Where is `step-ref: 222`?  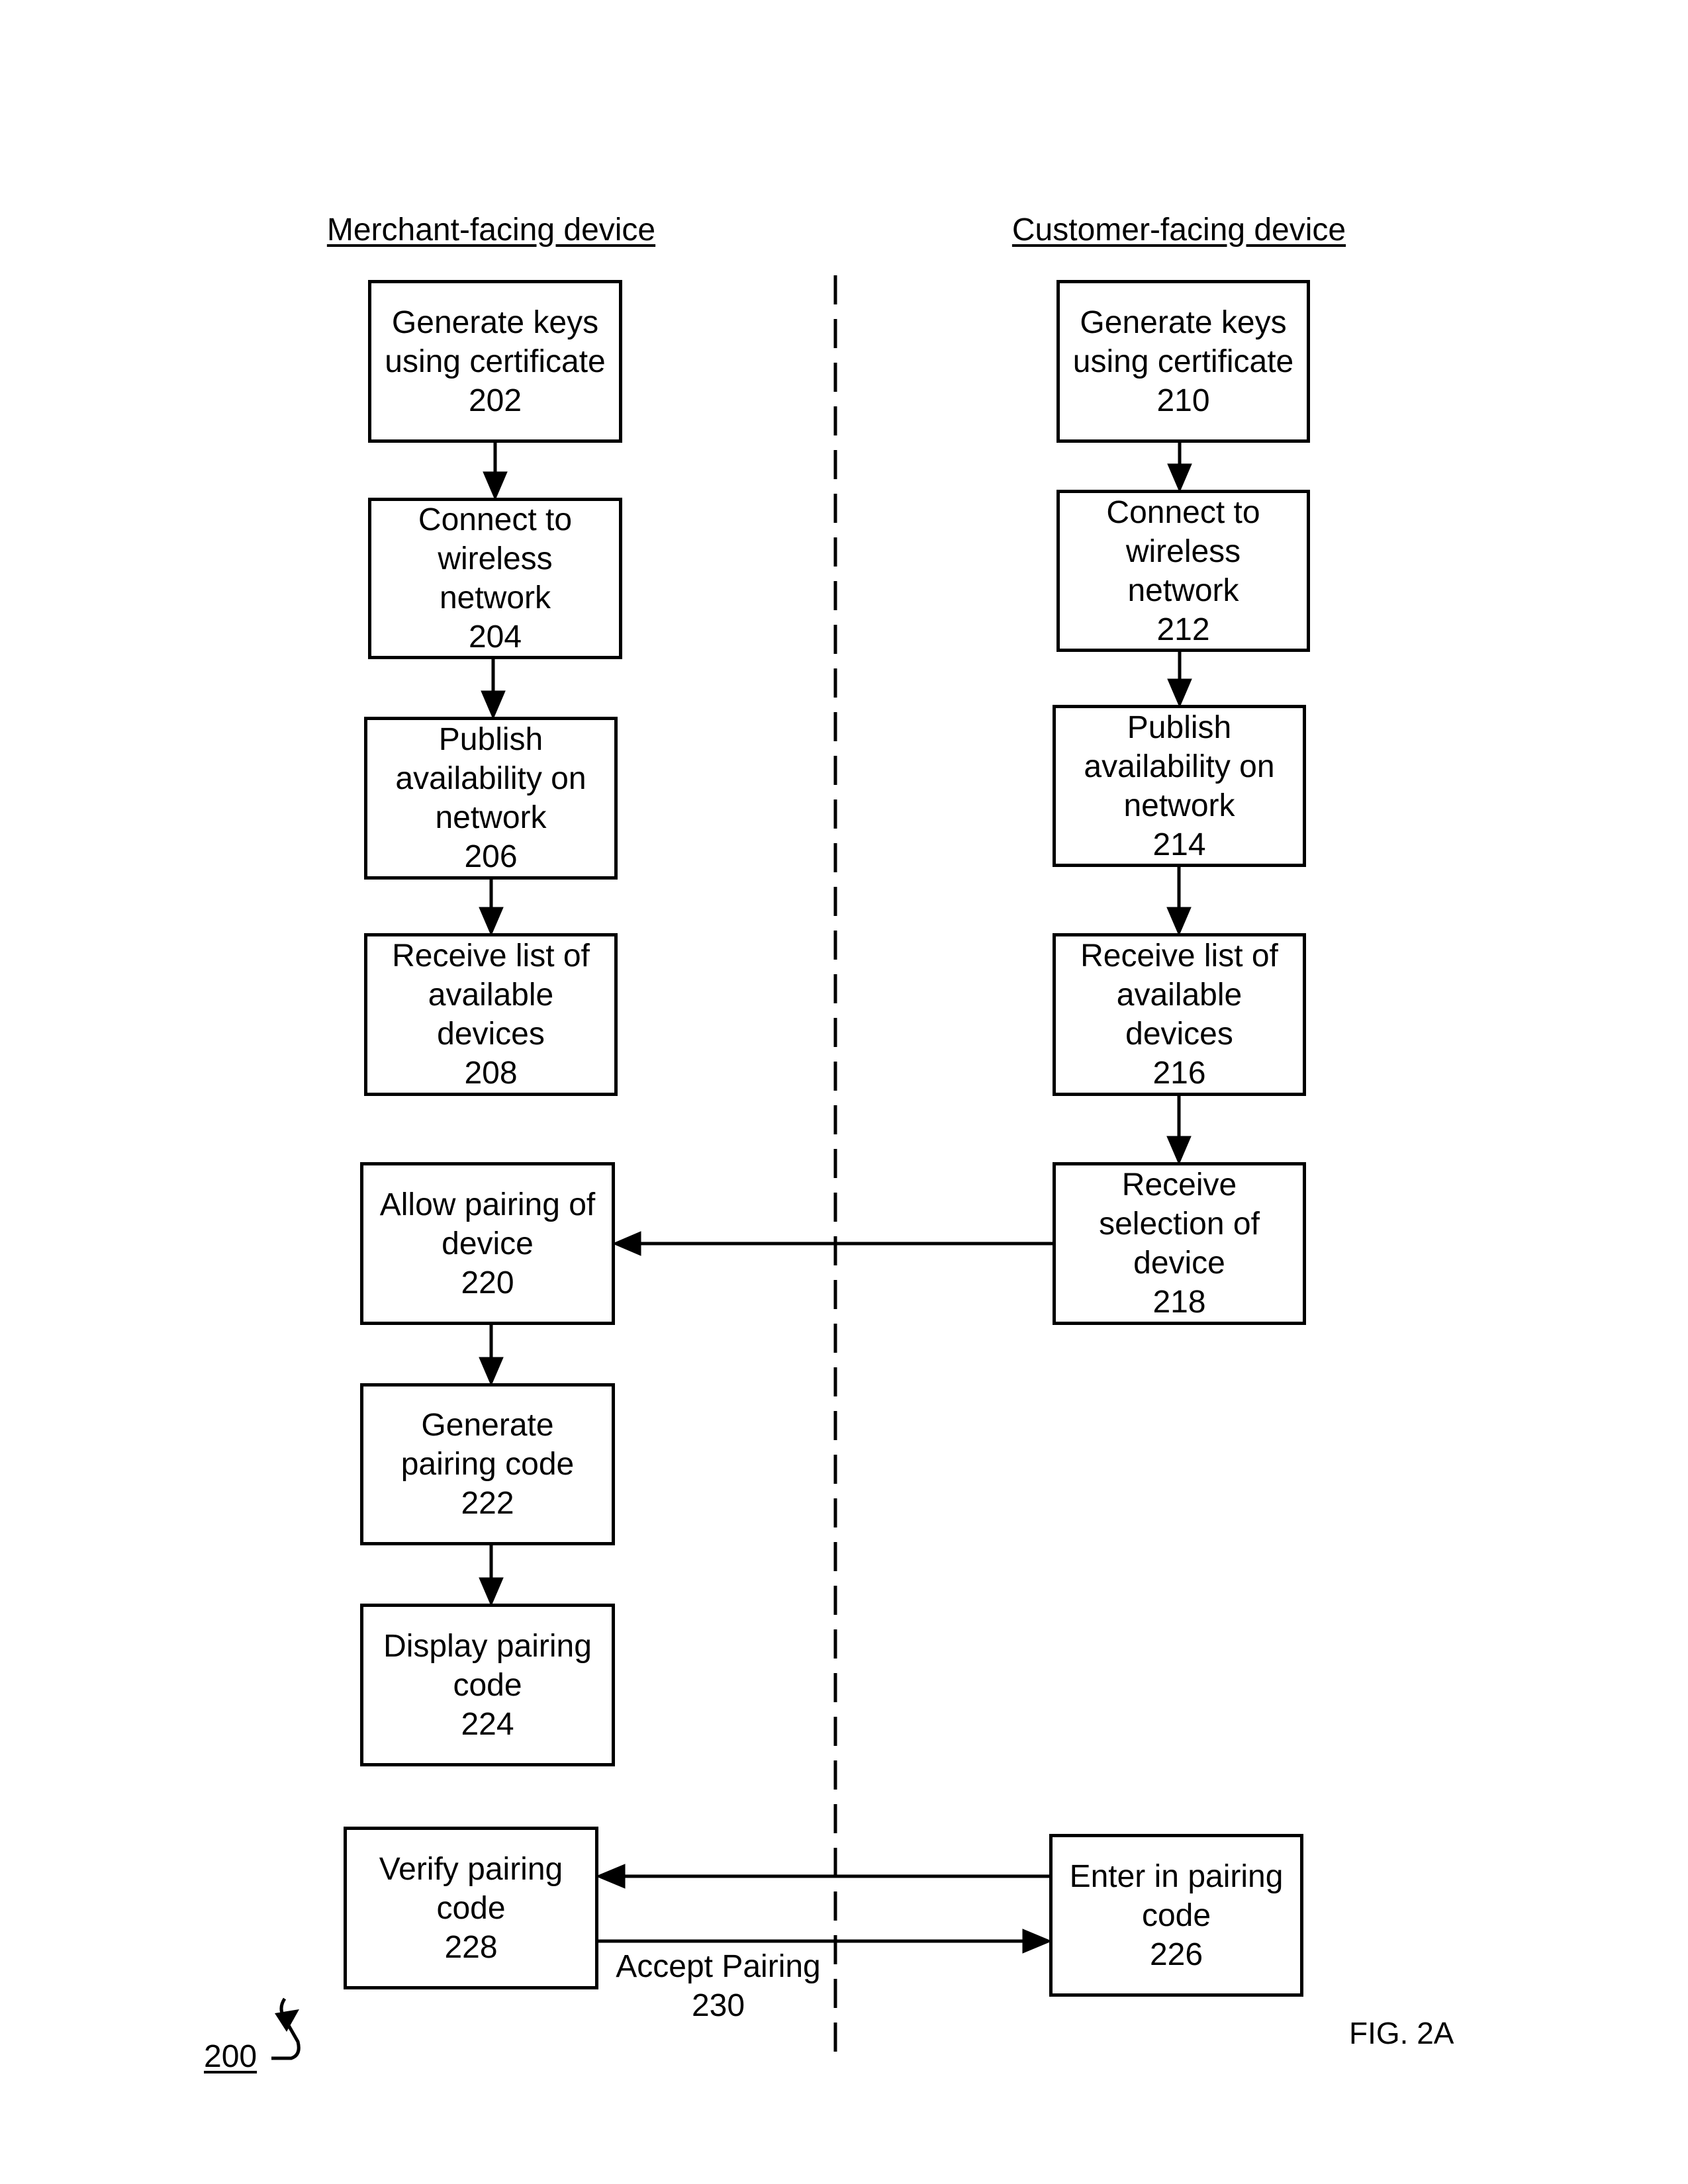
step-ref: 222 is located at coordinates (487, 1504).